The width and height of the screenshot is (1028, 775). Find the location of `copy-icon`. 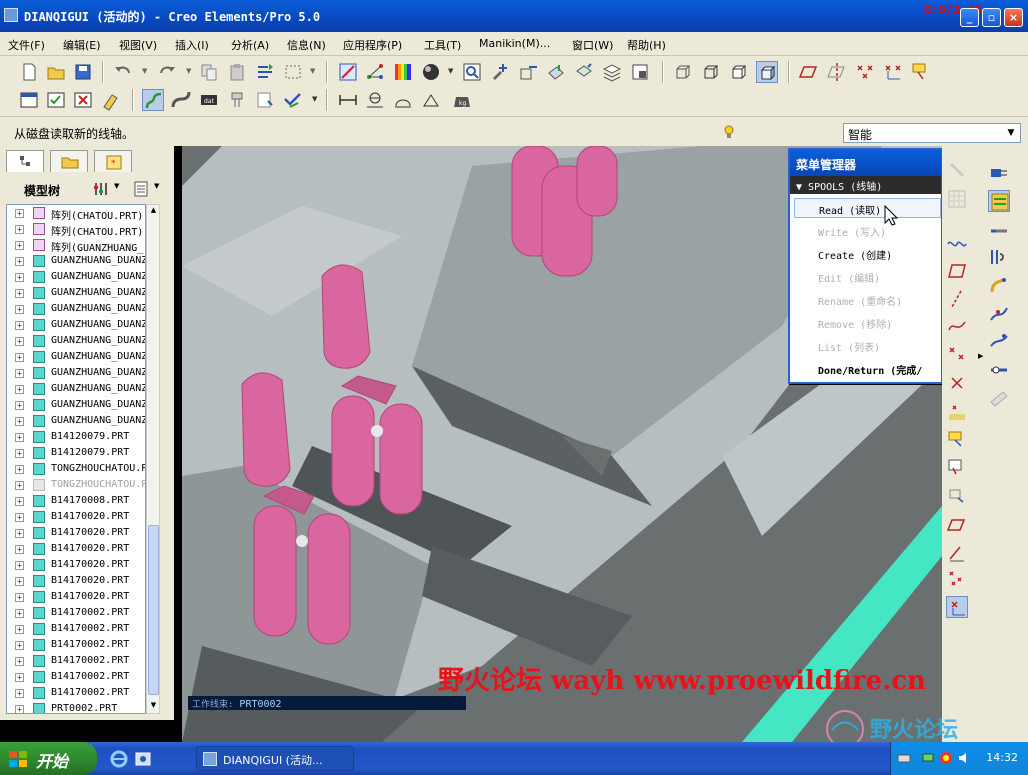

copy-icon is located at coordinates (209, 72).